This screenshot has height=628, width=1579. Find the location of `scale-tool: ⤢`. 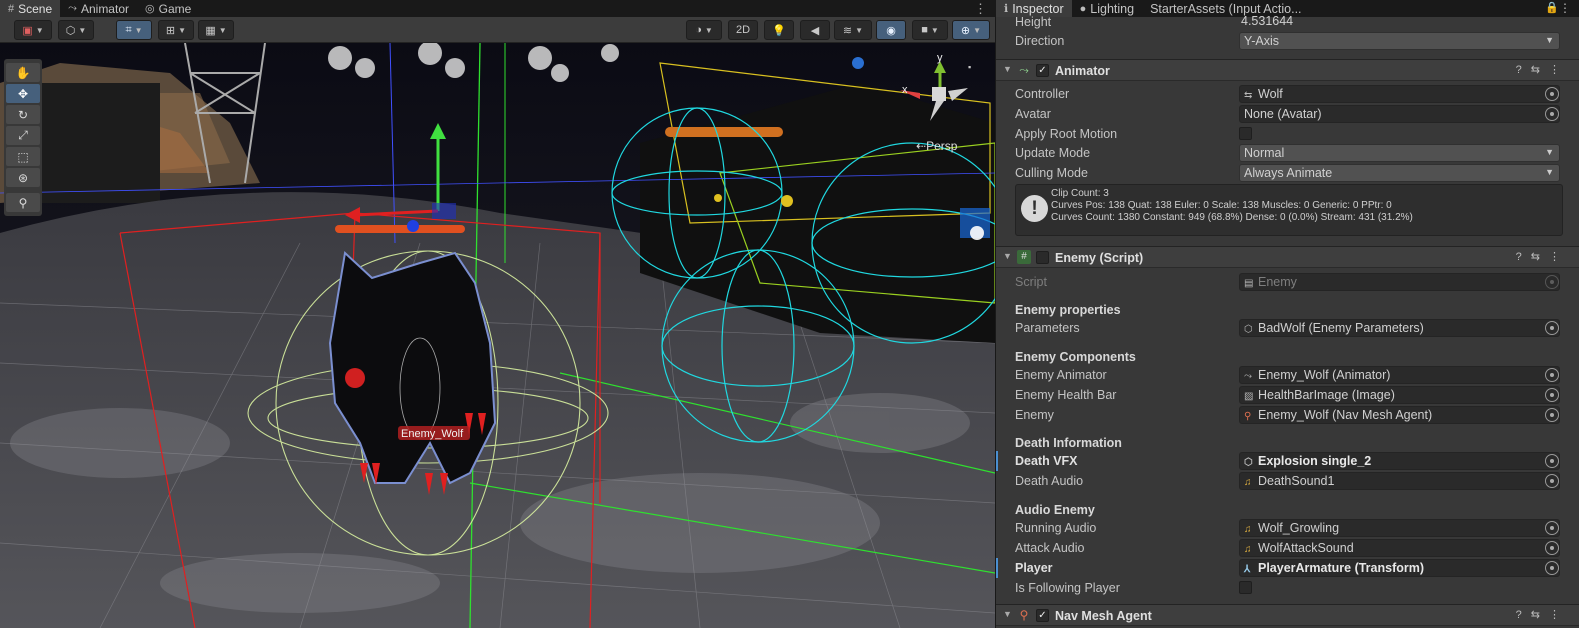

scale-tool: ⤢ is located at coordinates (23, 135).